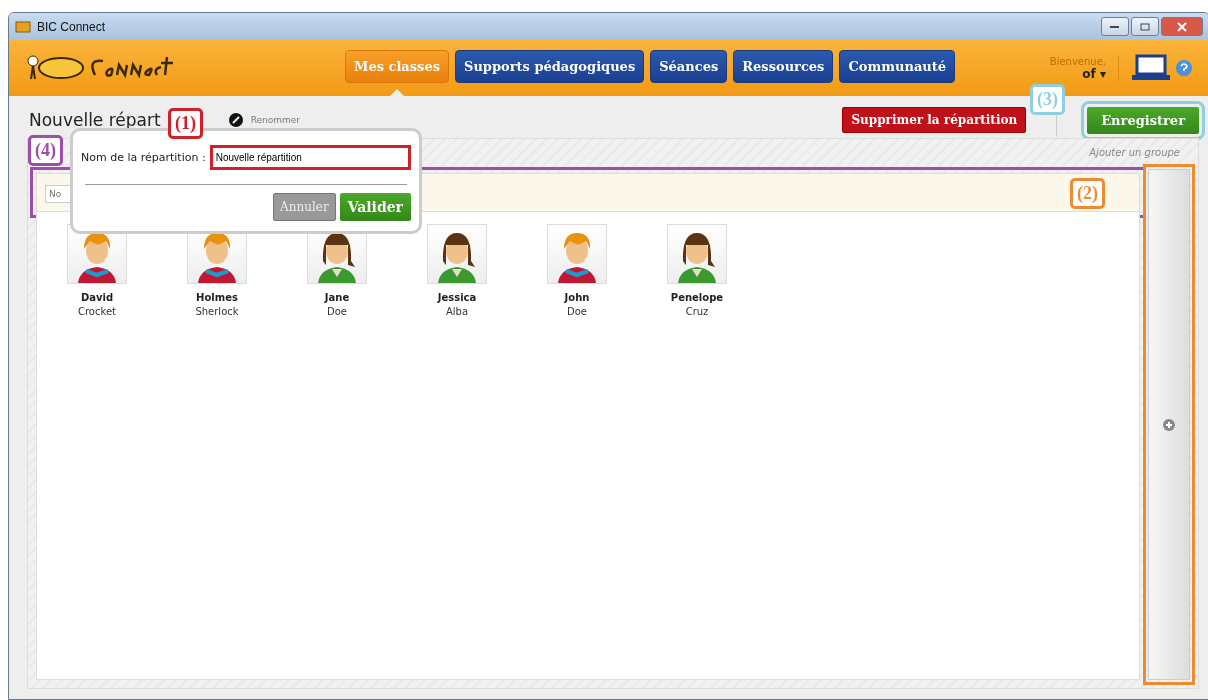 The height and width of the screenshot is (700, 1208). Describe the element at coordinates (23, 26) in the screenshot. I see `app-icon` at that location.